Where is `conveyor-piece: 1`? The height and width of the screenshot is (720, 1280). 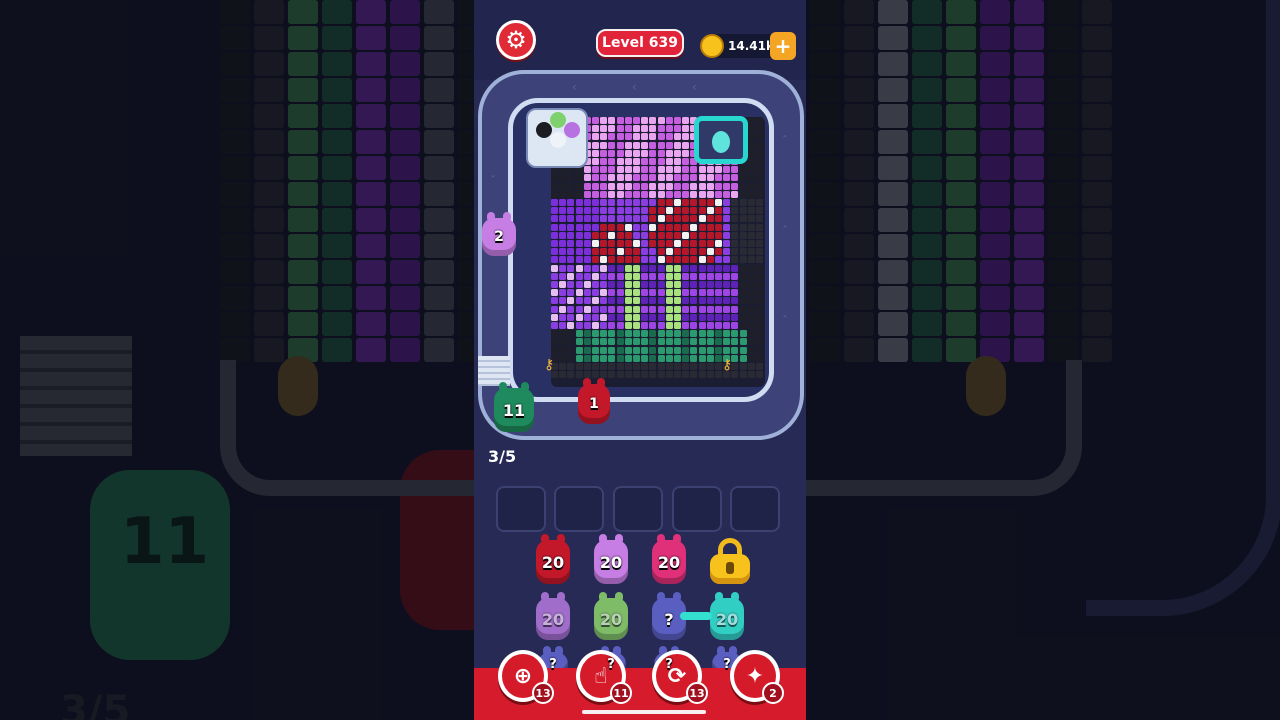 conveyor-piece: 1 is located at coordinates (594, 401).